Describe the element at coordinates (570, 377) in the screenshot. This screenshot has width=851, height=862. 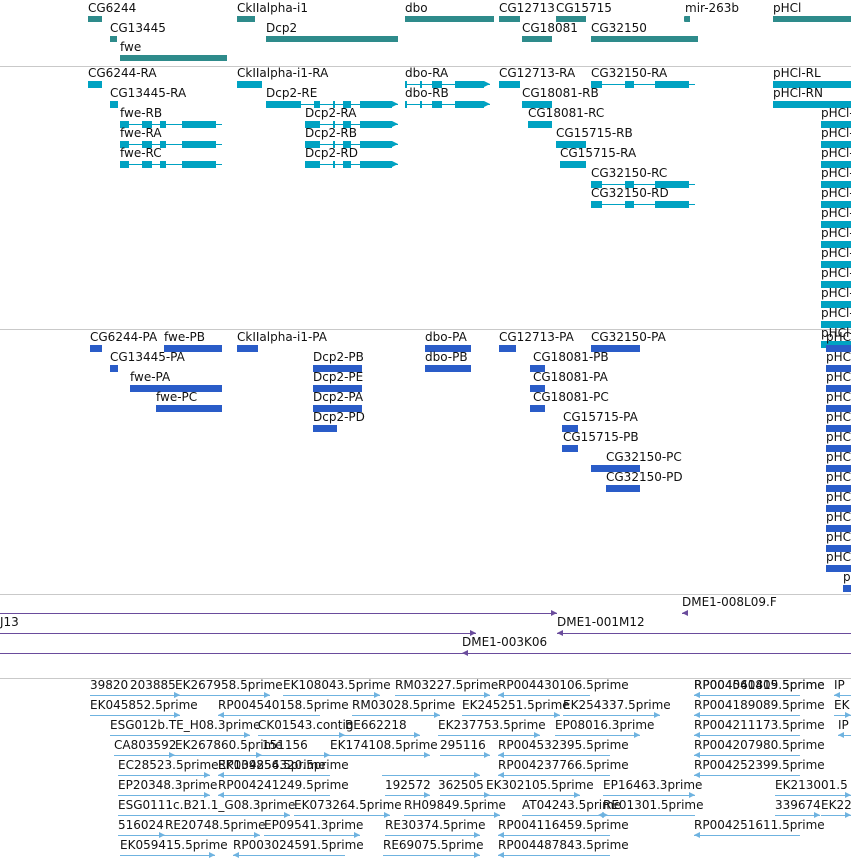
I see `feature-label: CG18081-PA` at that location.